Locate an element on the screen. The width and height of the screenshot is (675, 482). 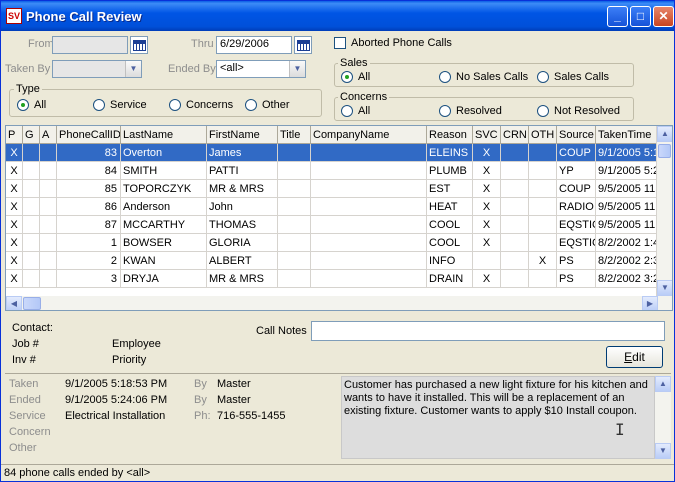
column-header: OTH is located at coordinates (543, 135).